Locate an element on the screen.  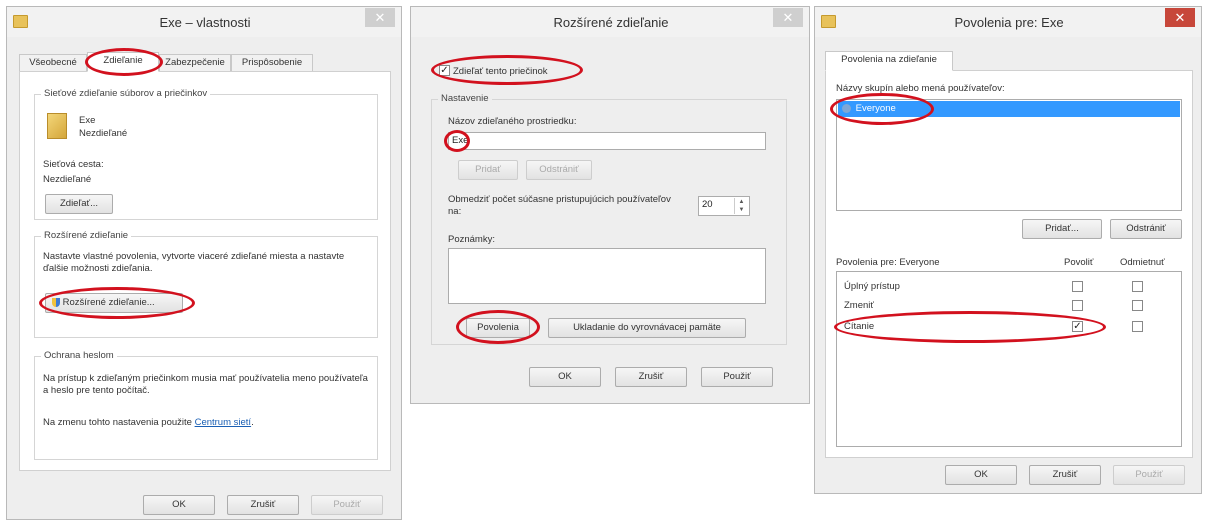
notes-textarea is located at coordinates (607, 276).